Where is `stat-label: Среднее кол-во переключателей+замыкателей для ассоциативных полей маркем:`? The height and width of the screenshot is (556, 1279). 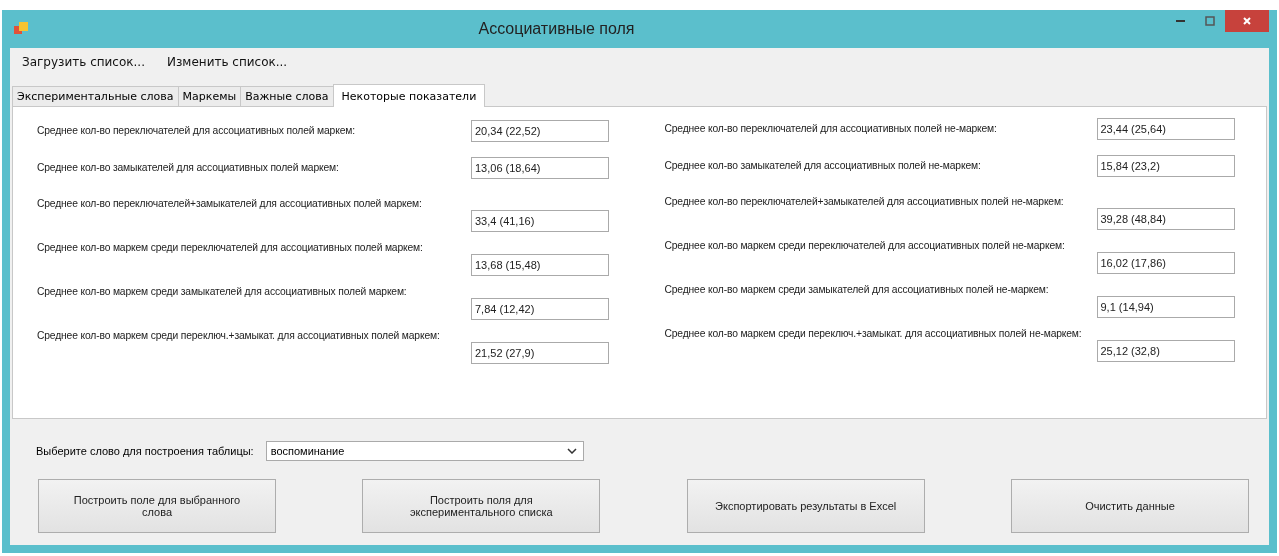 stat-label: Среднее кол-во переключателей+замыкателей для ассоциативных полей маркем: is located at coordinates (230, 203).